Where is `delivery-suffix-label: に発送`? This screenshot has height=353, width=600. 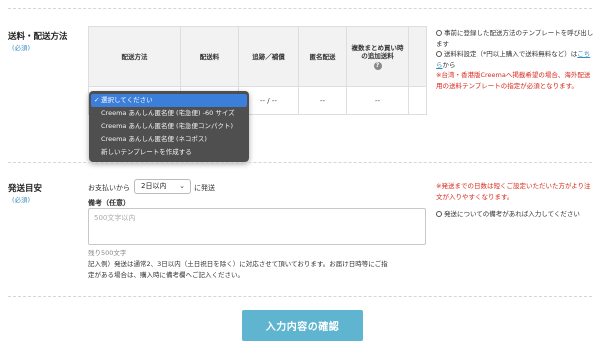
delivery-suffix-label: に発送 is located at coordinates (204, 188).